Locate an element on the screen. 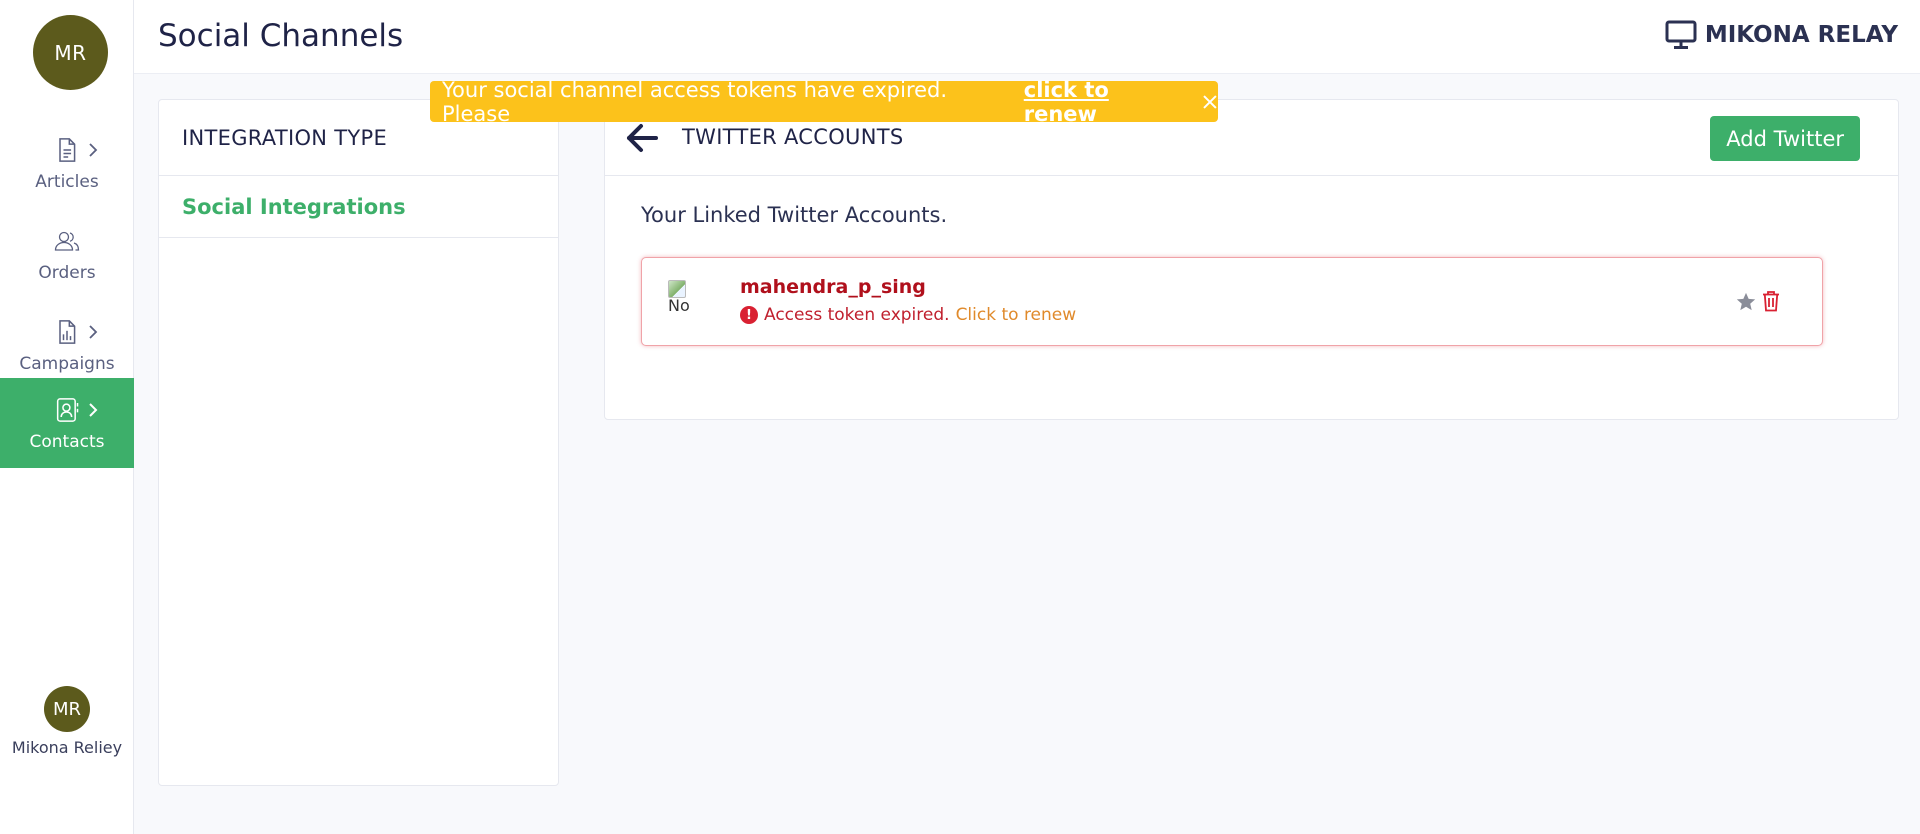  user-initials: MR is located at coordinates (67, 709).